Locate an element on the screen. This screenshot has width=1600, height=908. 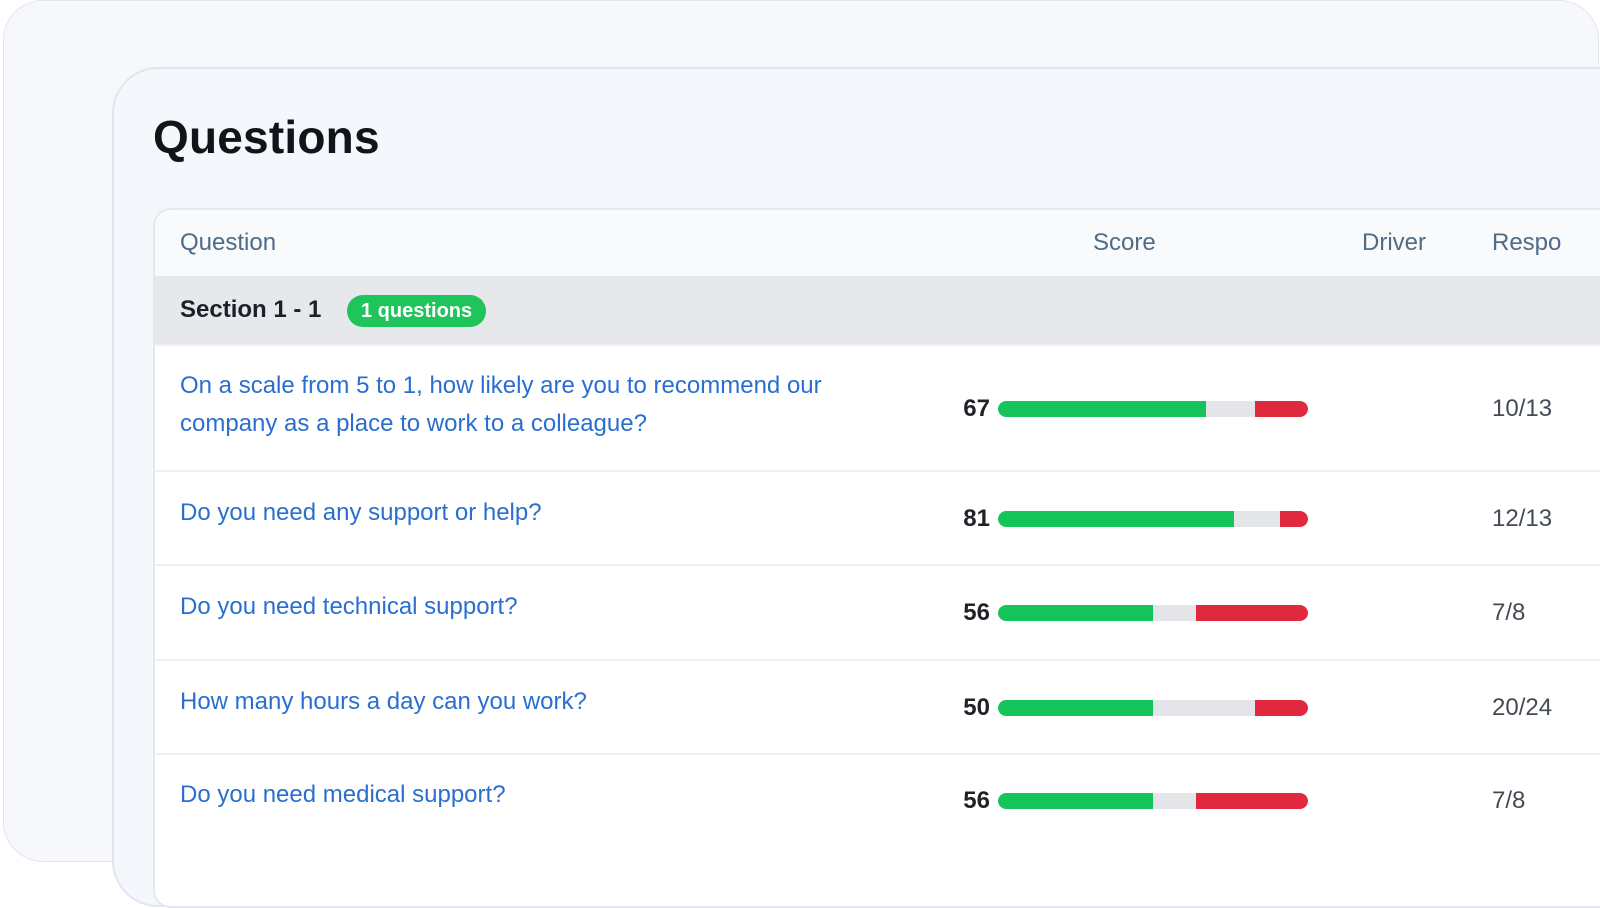
table-row: Do you need technical support? 56 7/8 is located at coordinates (877, 611).